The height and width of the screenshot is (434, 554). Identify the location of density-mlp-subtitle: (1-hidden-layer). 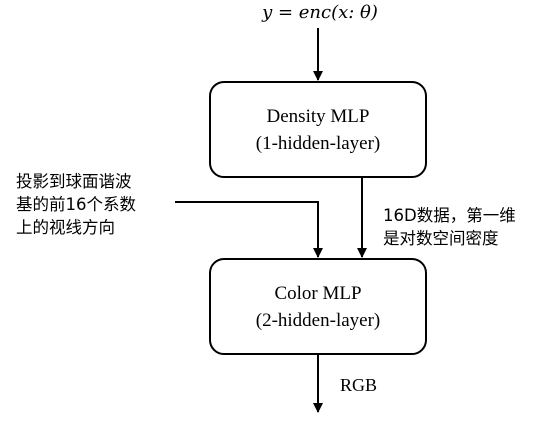
(318, 143).